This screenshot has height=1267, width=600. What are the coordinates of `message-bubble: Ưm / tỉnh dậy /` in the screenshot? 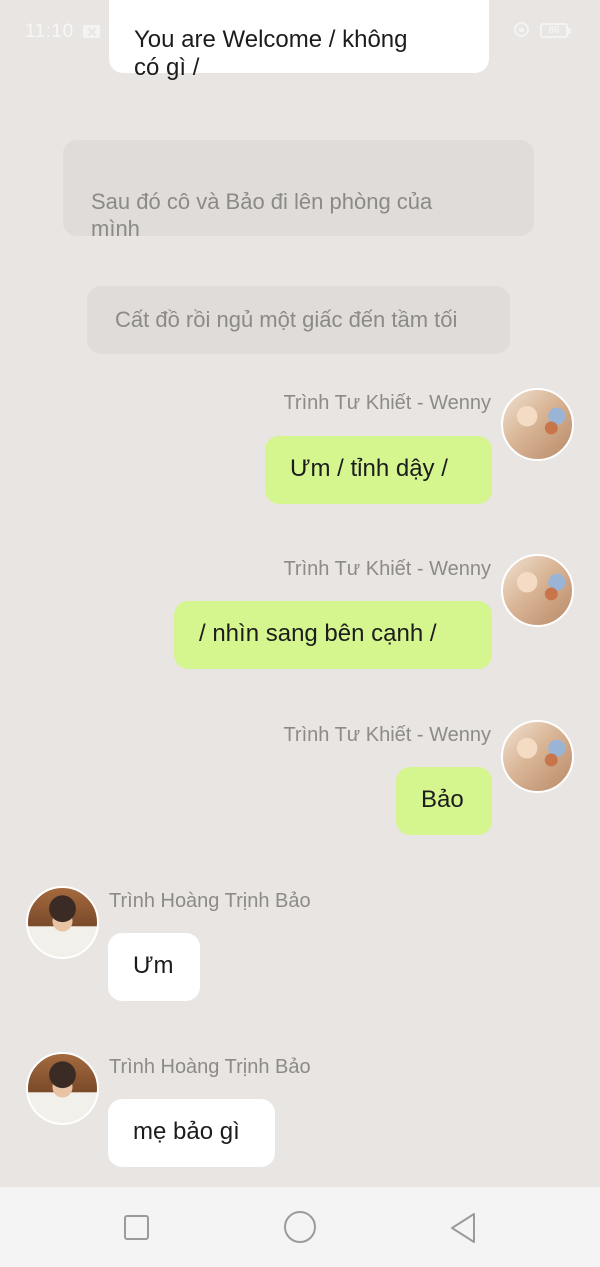 It's located at (378, 470).